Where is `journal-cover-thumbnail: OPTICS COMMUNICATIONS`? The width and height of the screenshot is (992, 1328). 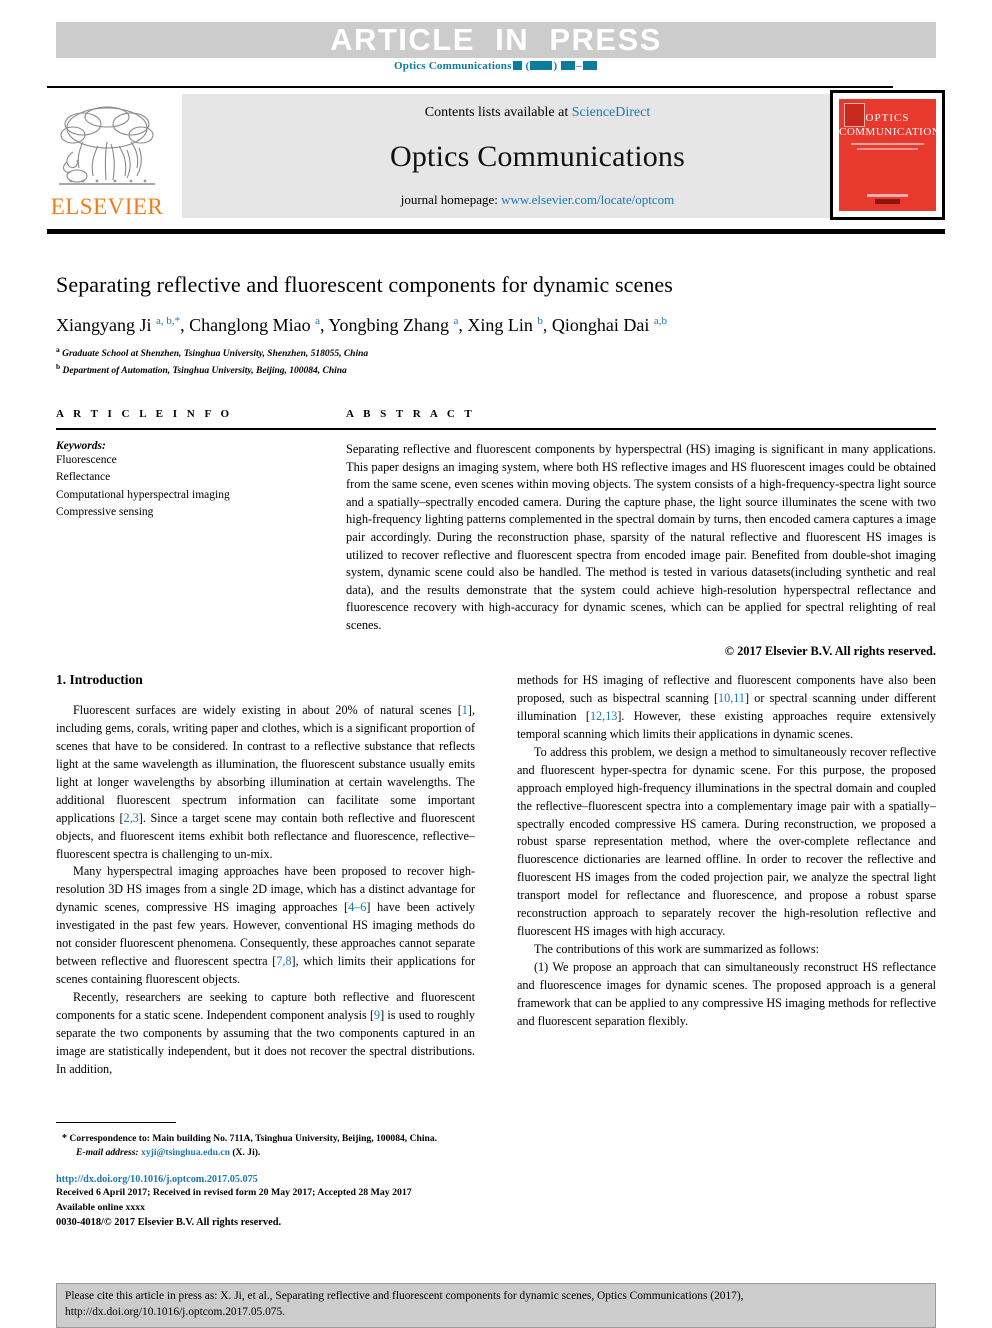
journal-cover-thumbnail: OPTICS COMMUNICATIONS is located at coordinates (887, 155).